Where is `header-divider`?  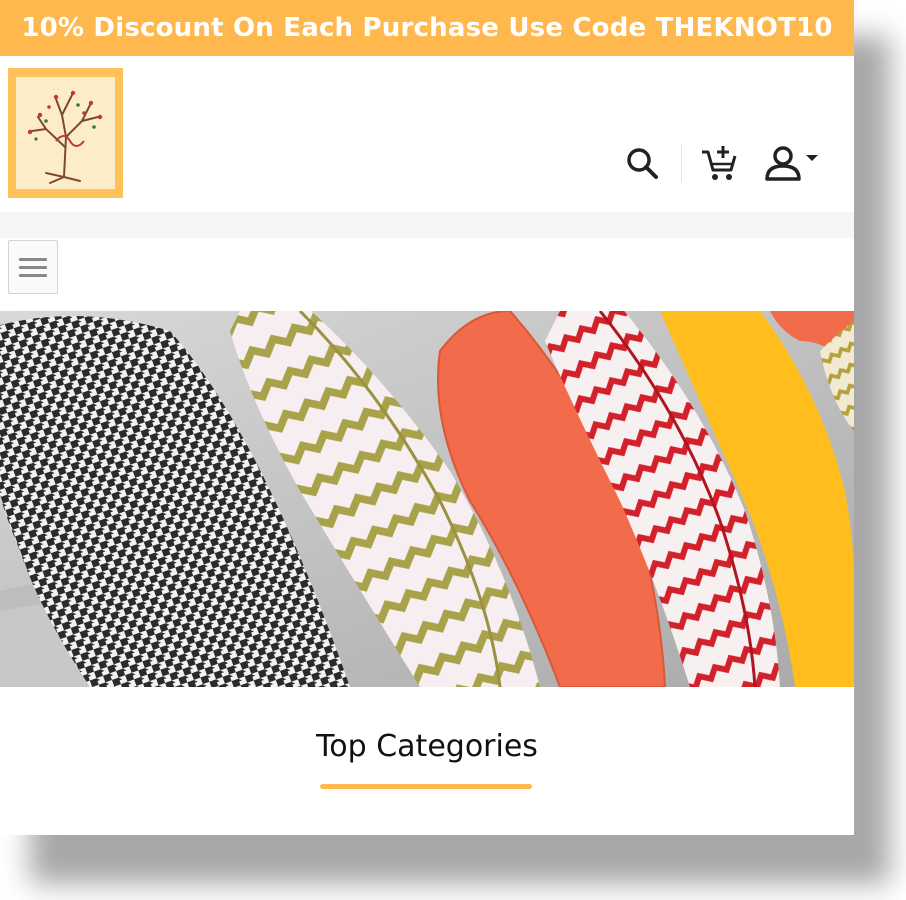 header-divider is located at coordinates (681, 163).